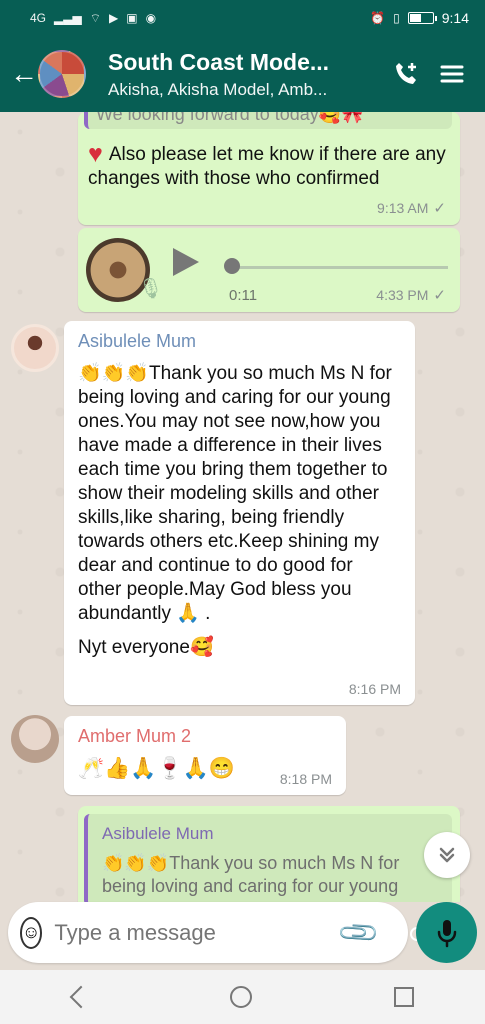  I want to click on menu-button, so click(452, 74).